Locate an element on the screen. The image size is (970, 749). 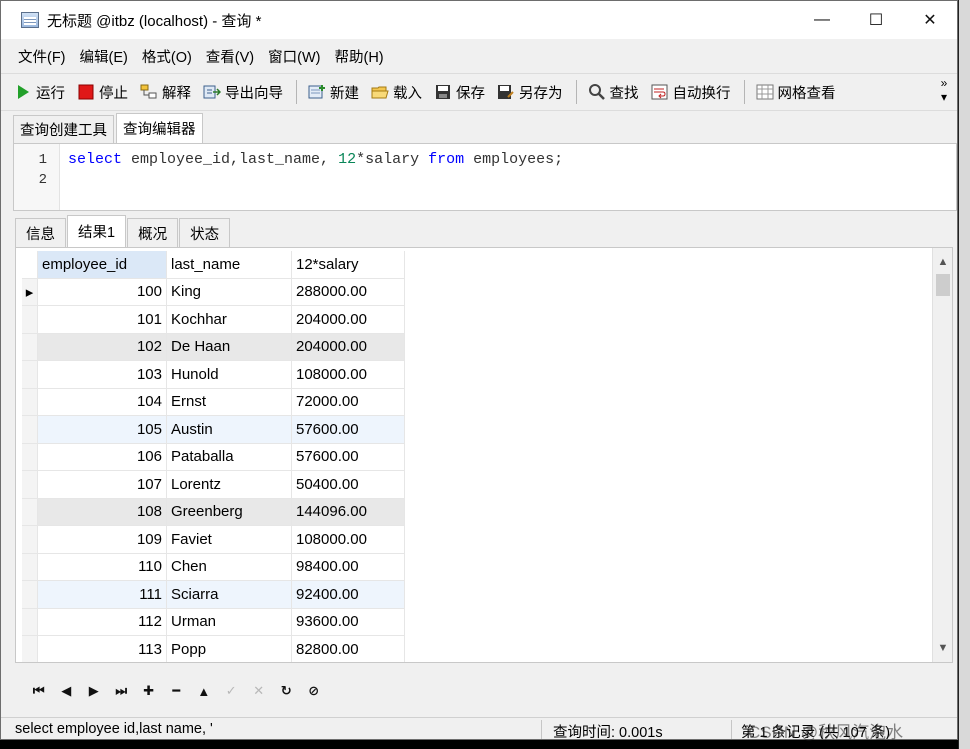
cell-last-name: Ernst is located at coordinates (229, 402).